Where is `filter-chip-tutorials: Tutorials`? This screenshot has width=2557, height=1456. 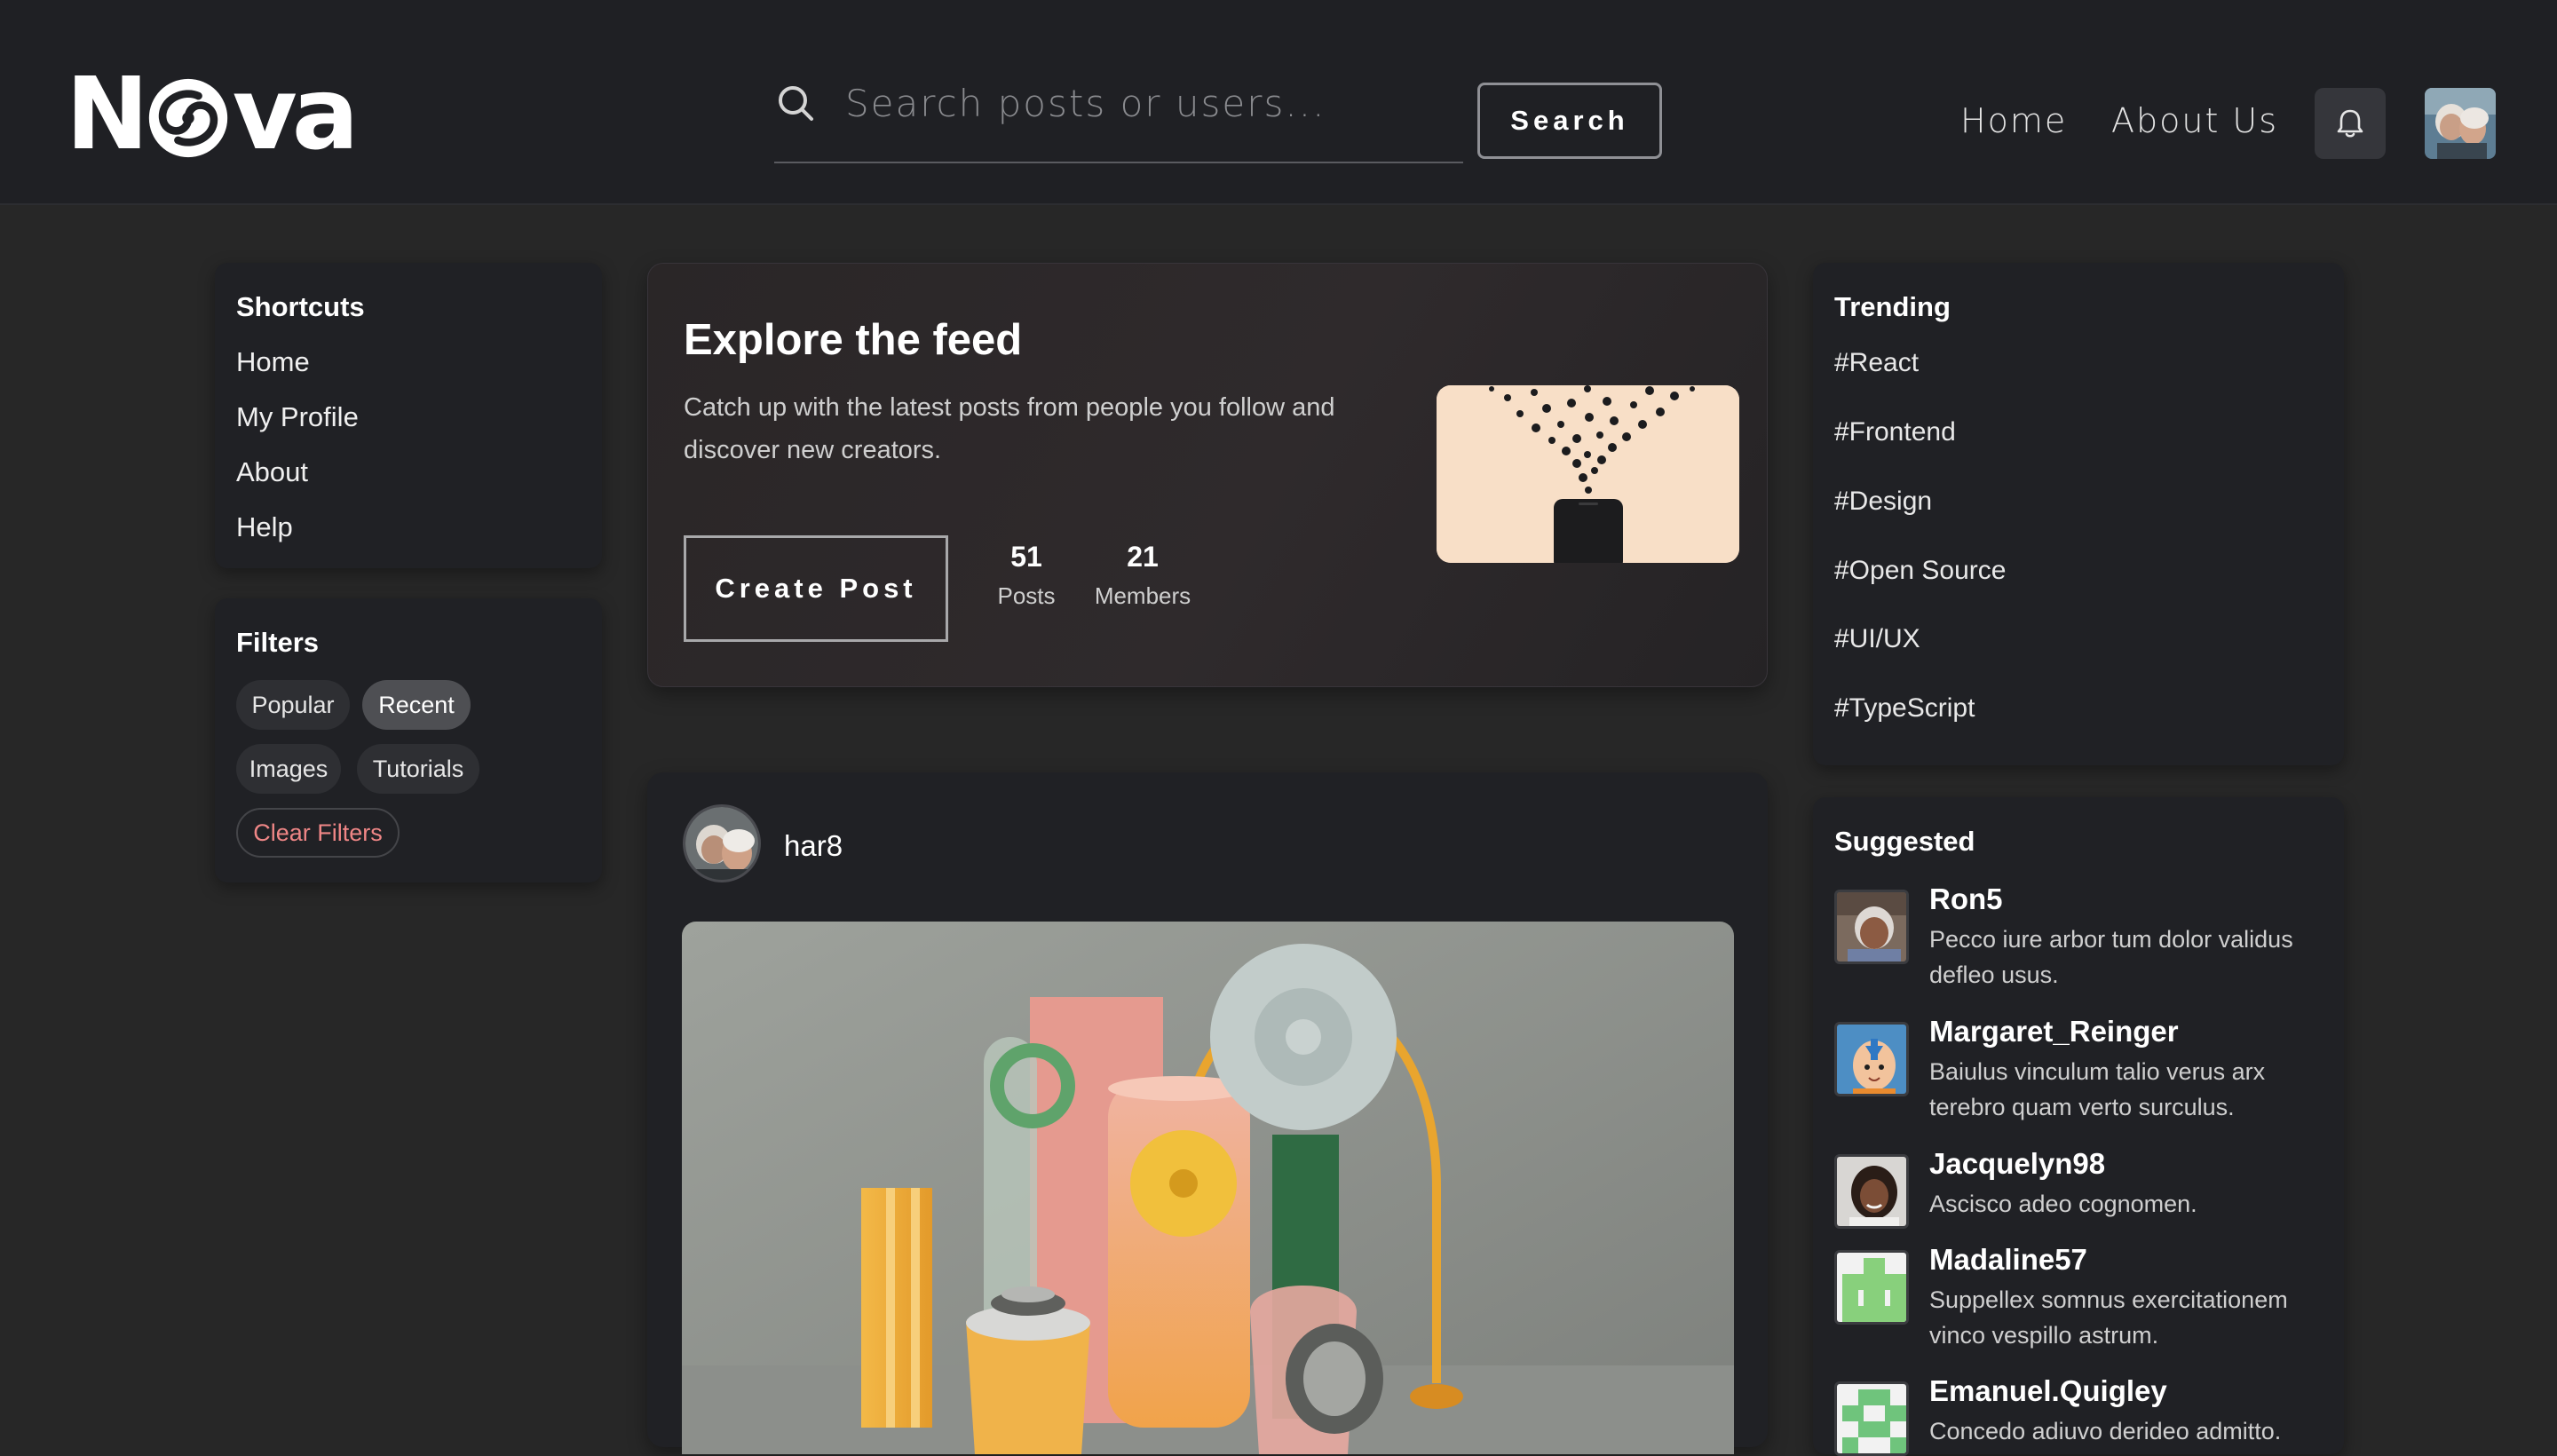 filter-chip-tutorials: Tutorials is located at coordinates (418, 769).